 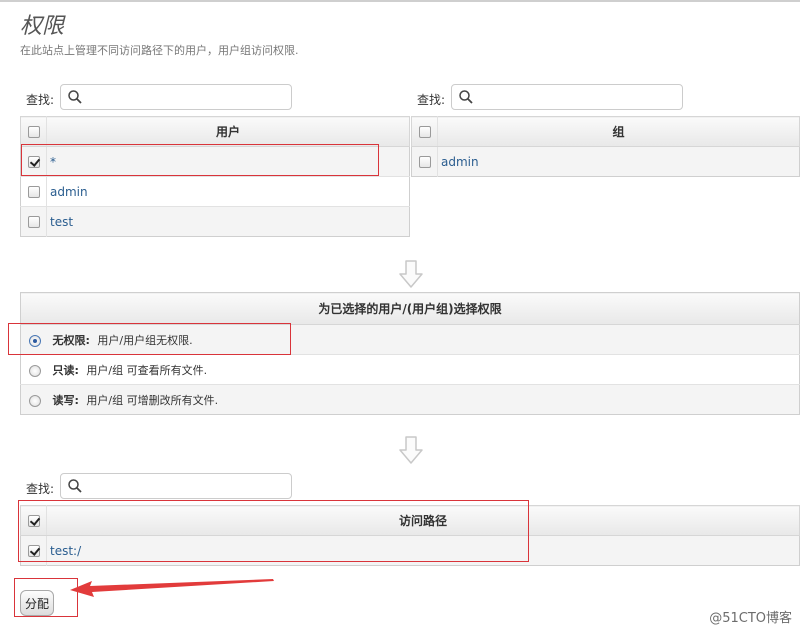 What do you see at coordinates (410, 369) in the screenshot?
I see `permission-option-readonly: 只读: 用户/组 可查看所有文件.` at bounding box center [410, 369].